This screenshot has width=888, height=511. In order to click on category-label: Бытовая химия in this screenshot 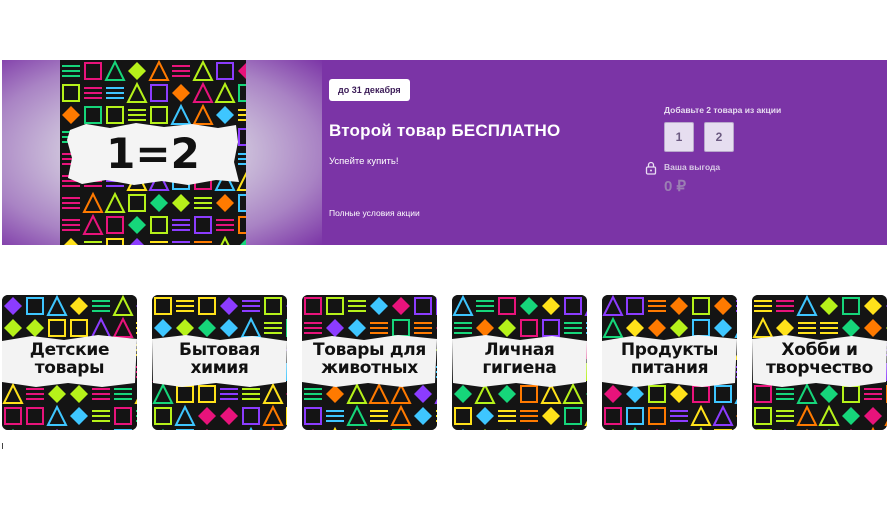, I will do `click(219, 359)`.